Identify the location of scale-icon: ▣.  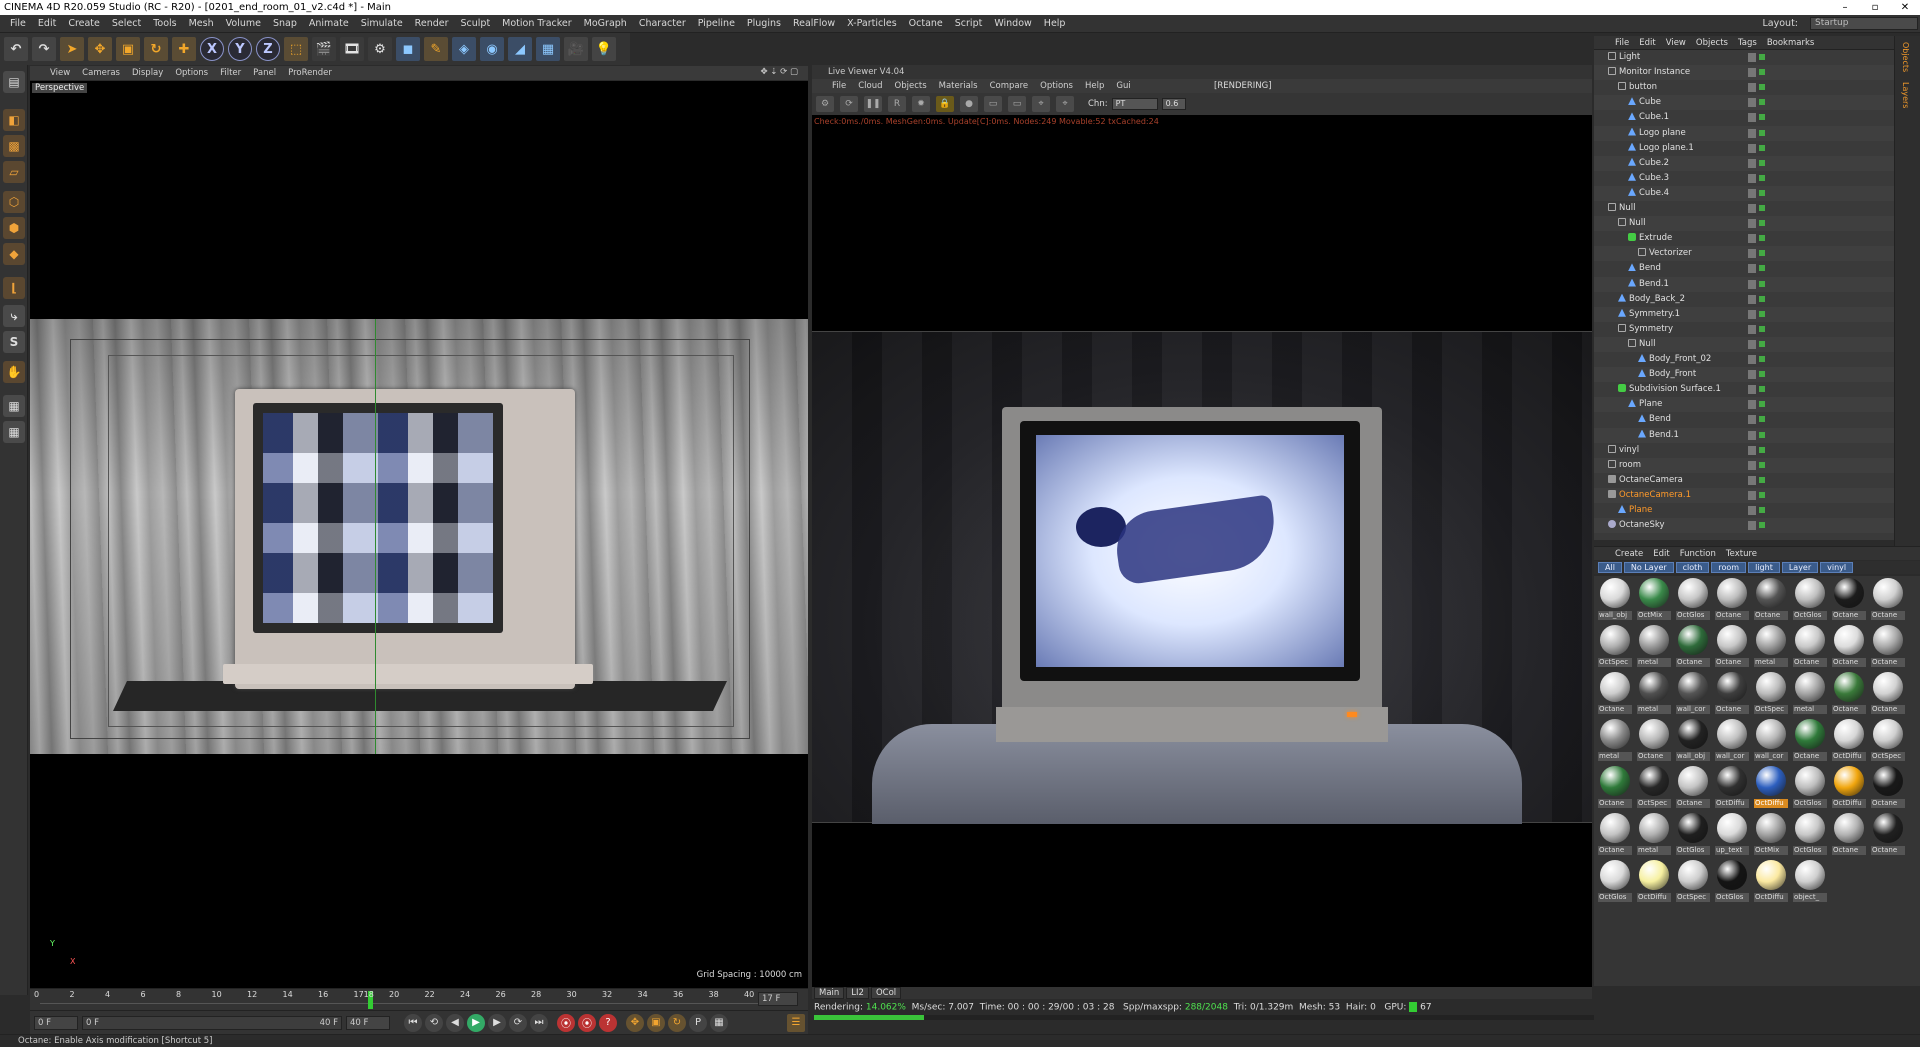
(128, 49).